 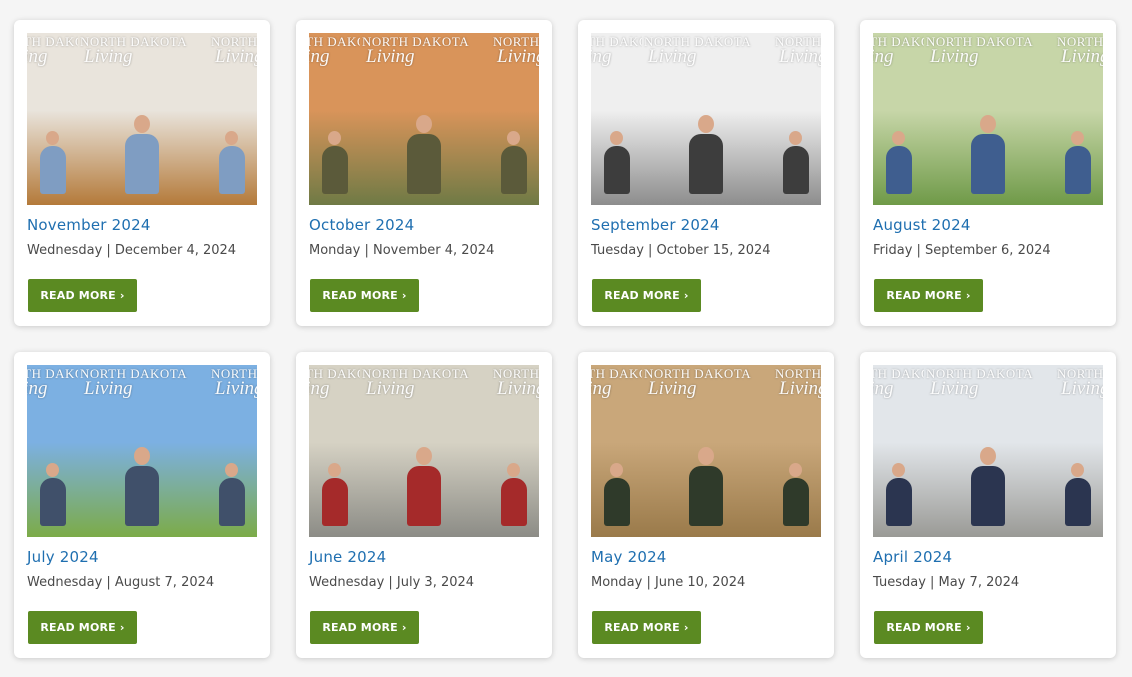 I want to click on issue-title: July 2024, so click(x=142, y=557).